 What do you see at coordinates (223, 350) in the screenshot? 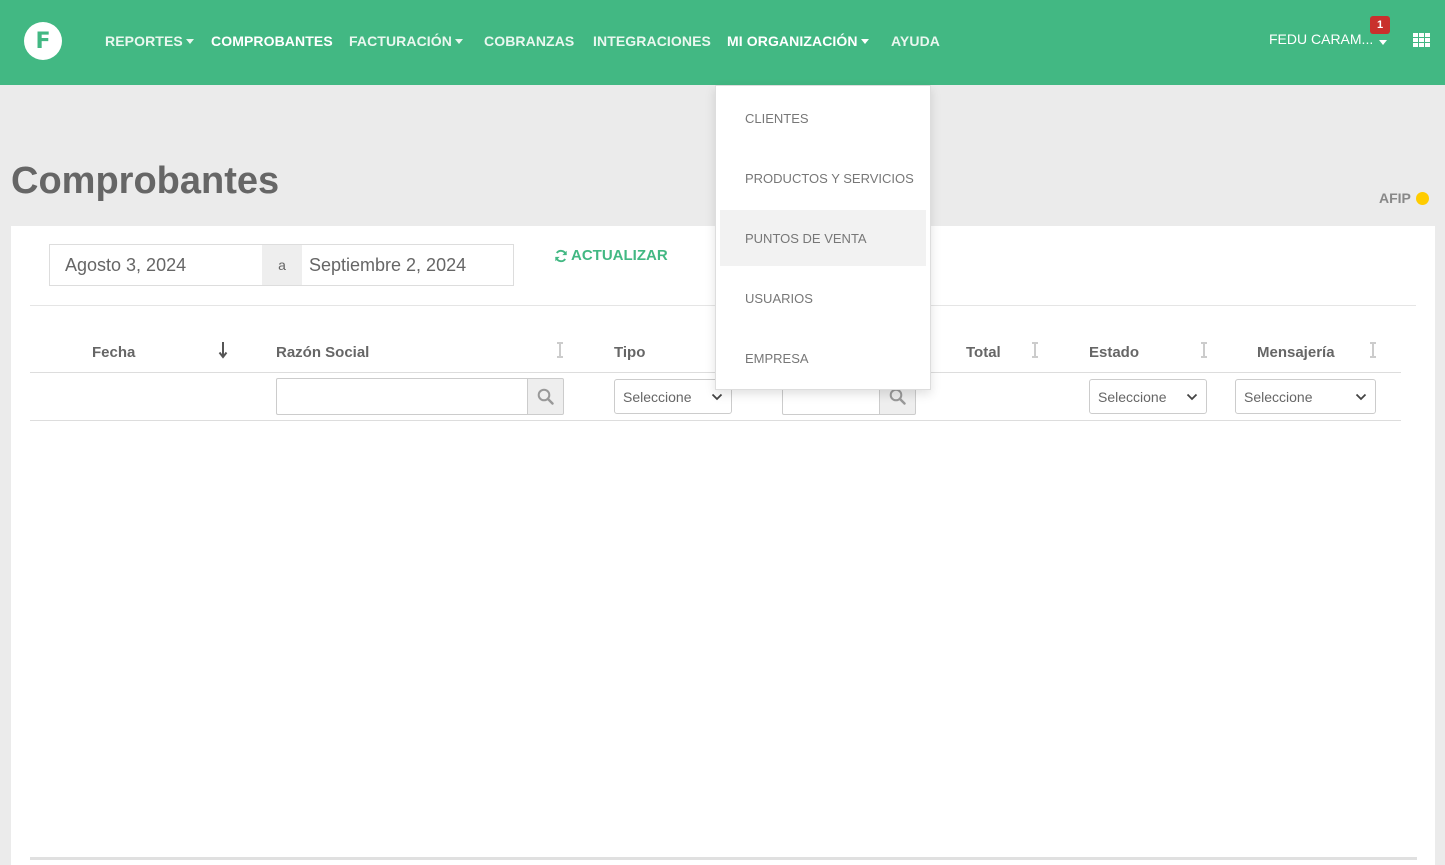
I see `sort-desc-icon` at bounding box center [223, 350].